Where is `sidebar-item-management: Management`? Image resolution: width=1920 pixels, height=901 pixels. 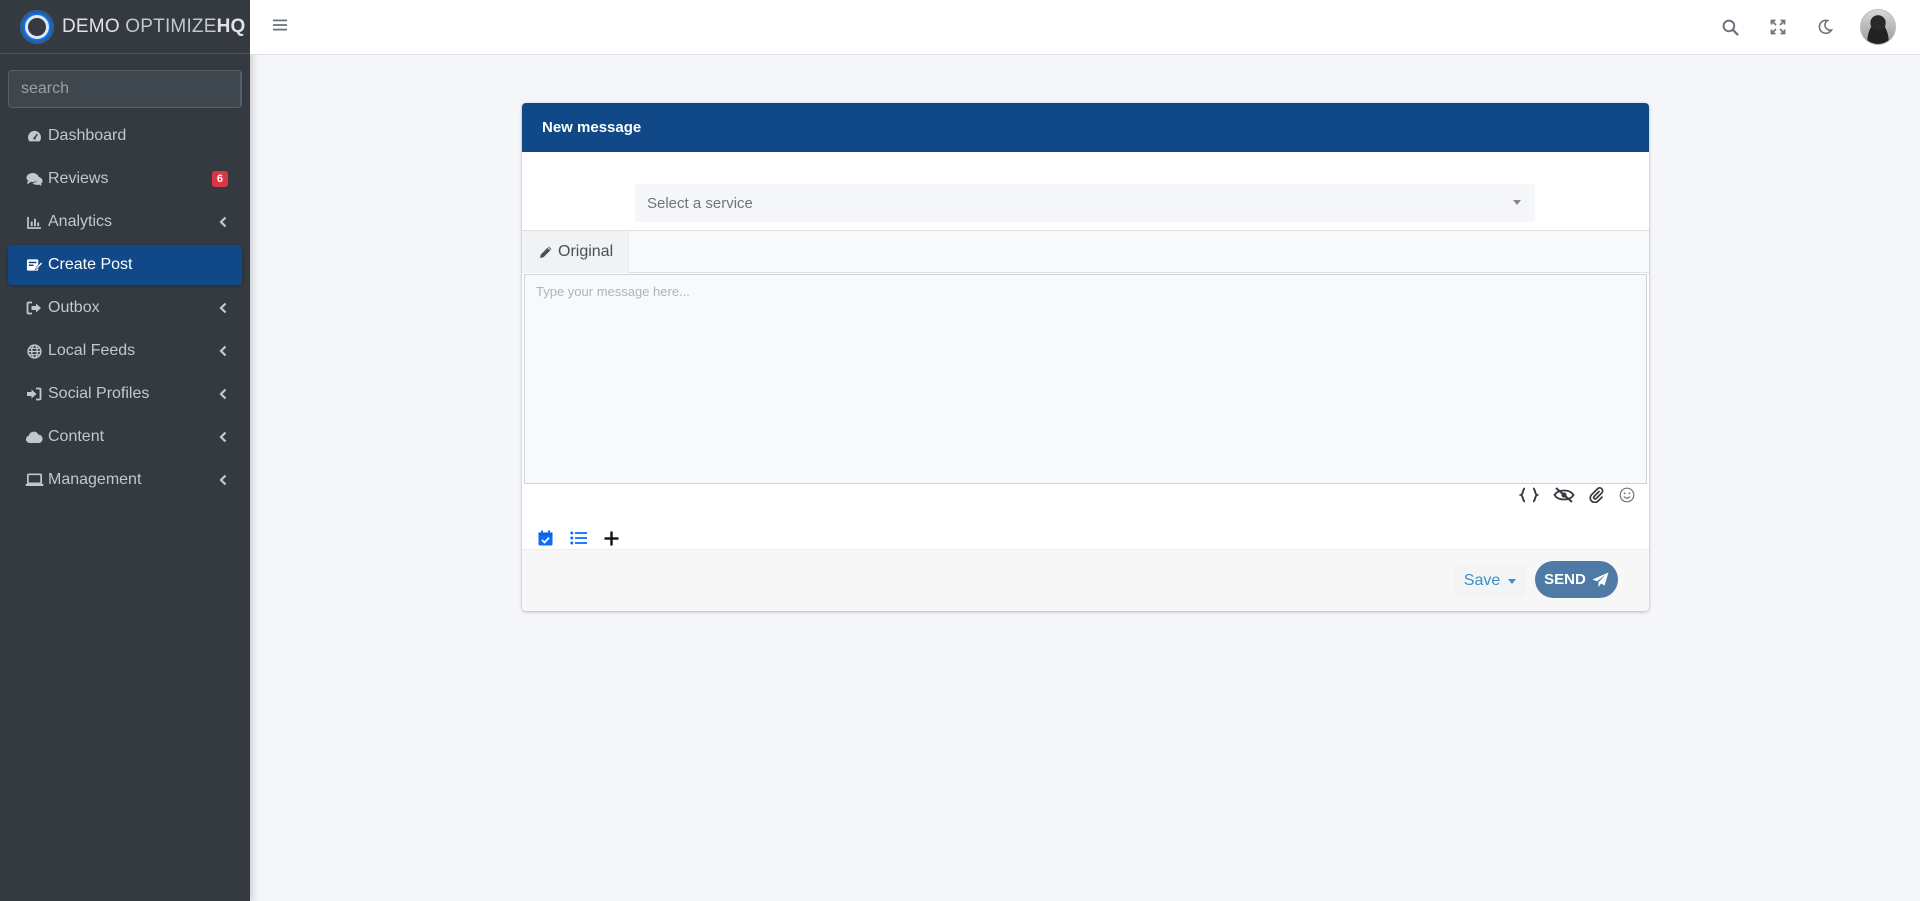 sidebar-item-management: Management is located at coordinates (125, 480).